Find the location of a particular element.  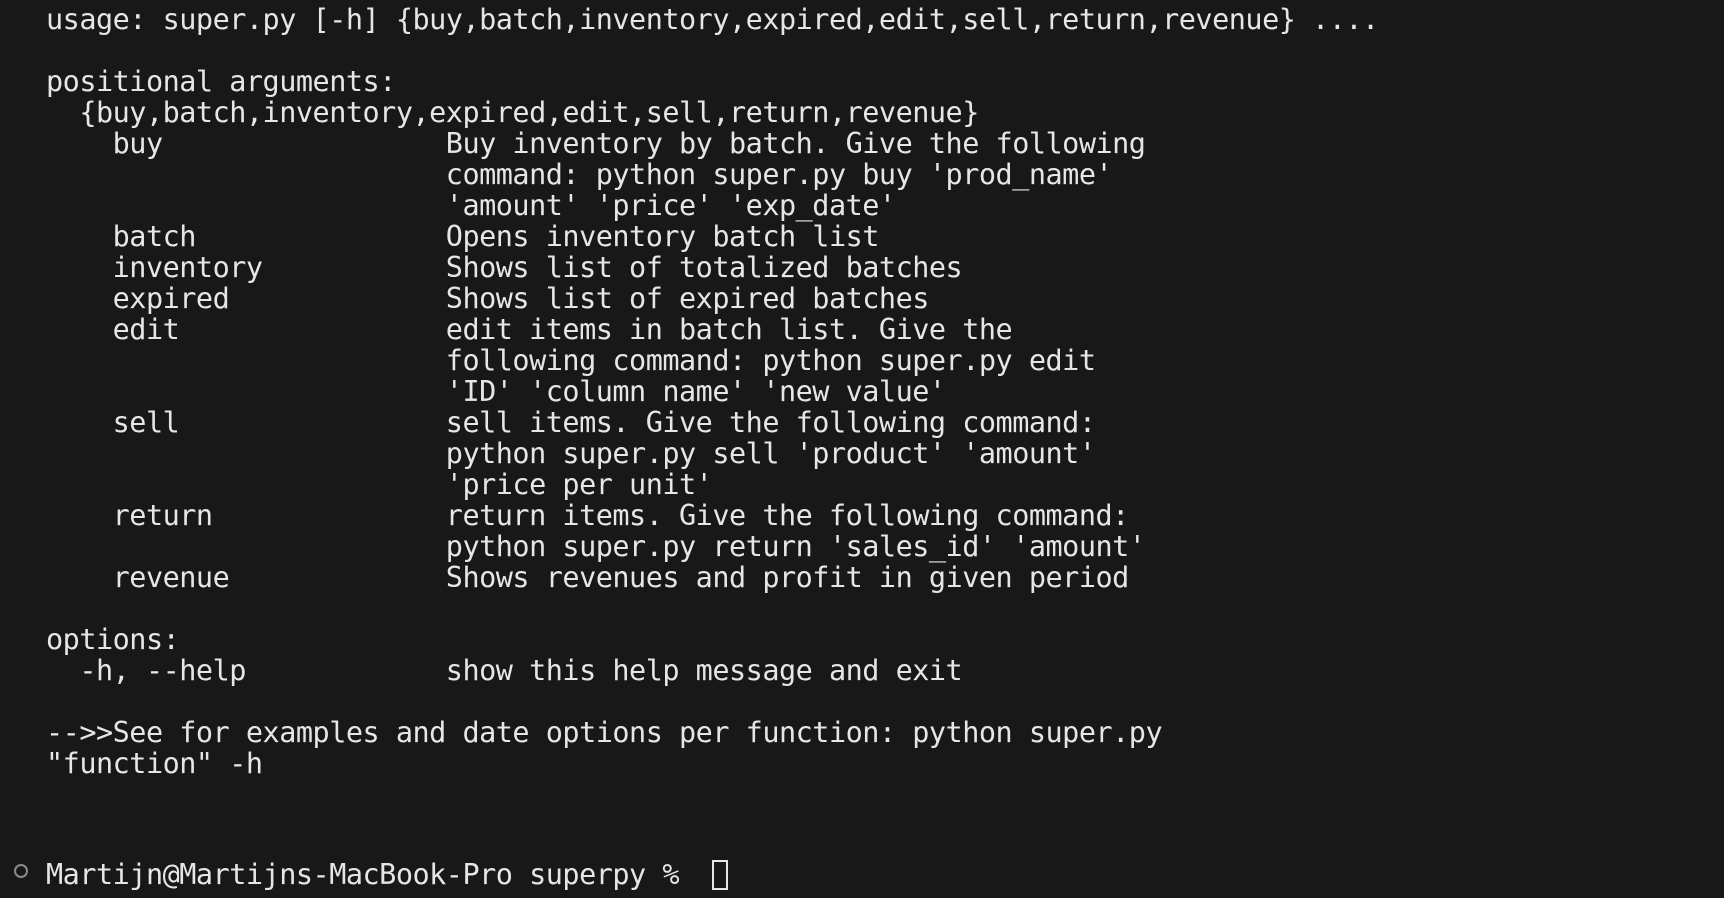

shell-prompt-line: Martijn@Martijns-MacBook-Pro superpy % is located at coordinates (387, 875).